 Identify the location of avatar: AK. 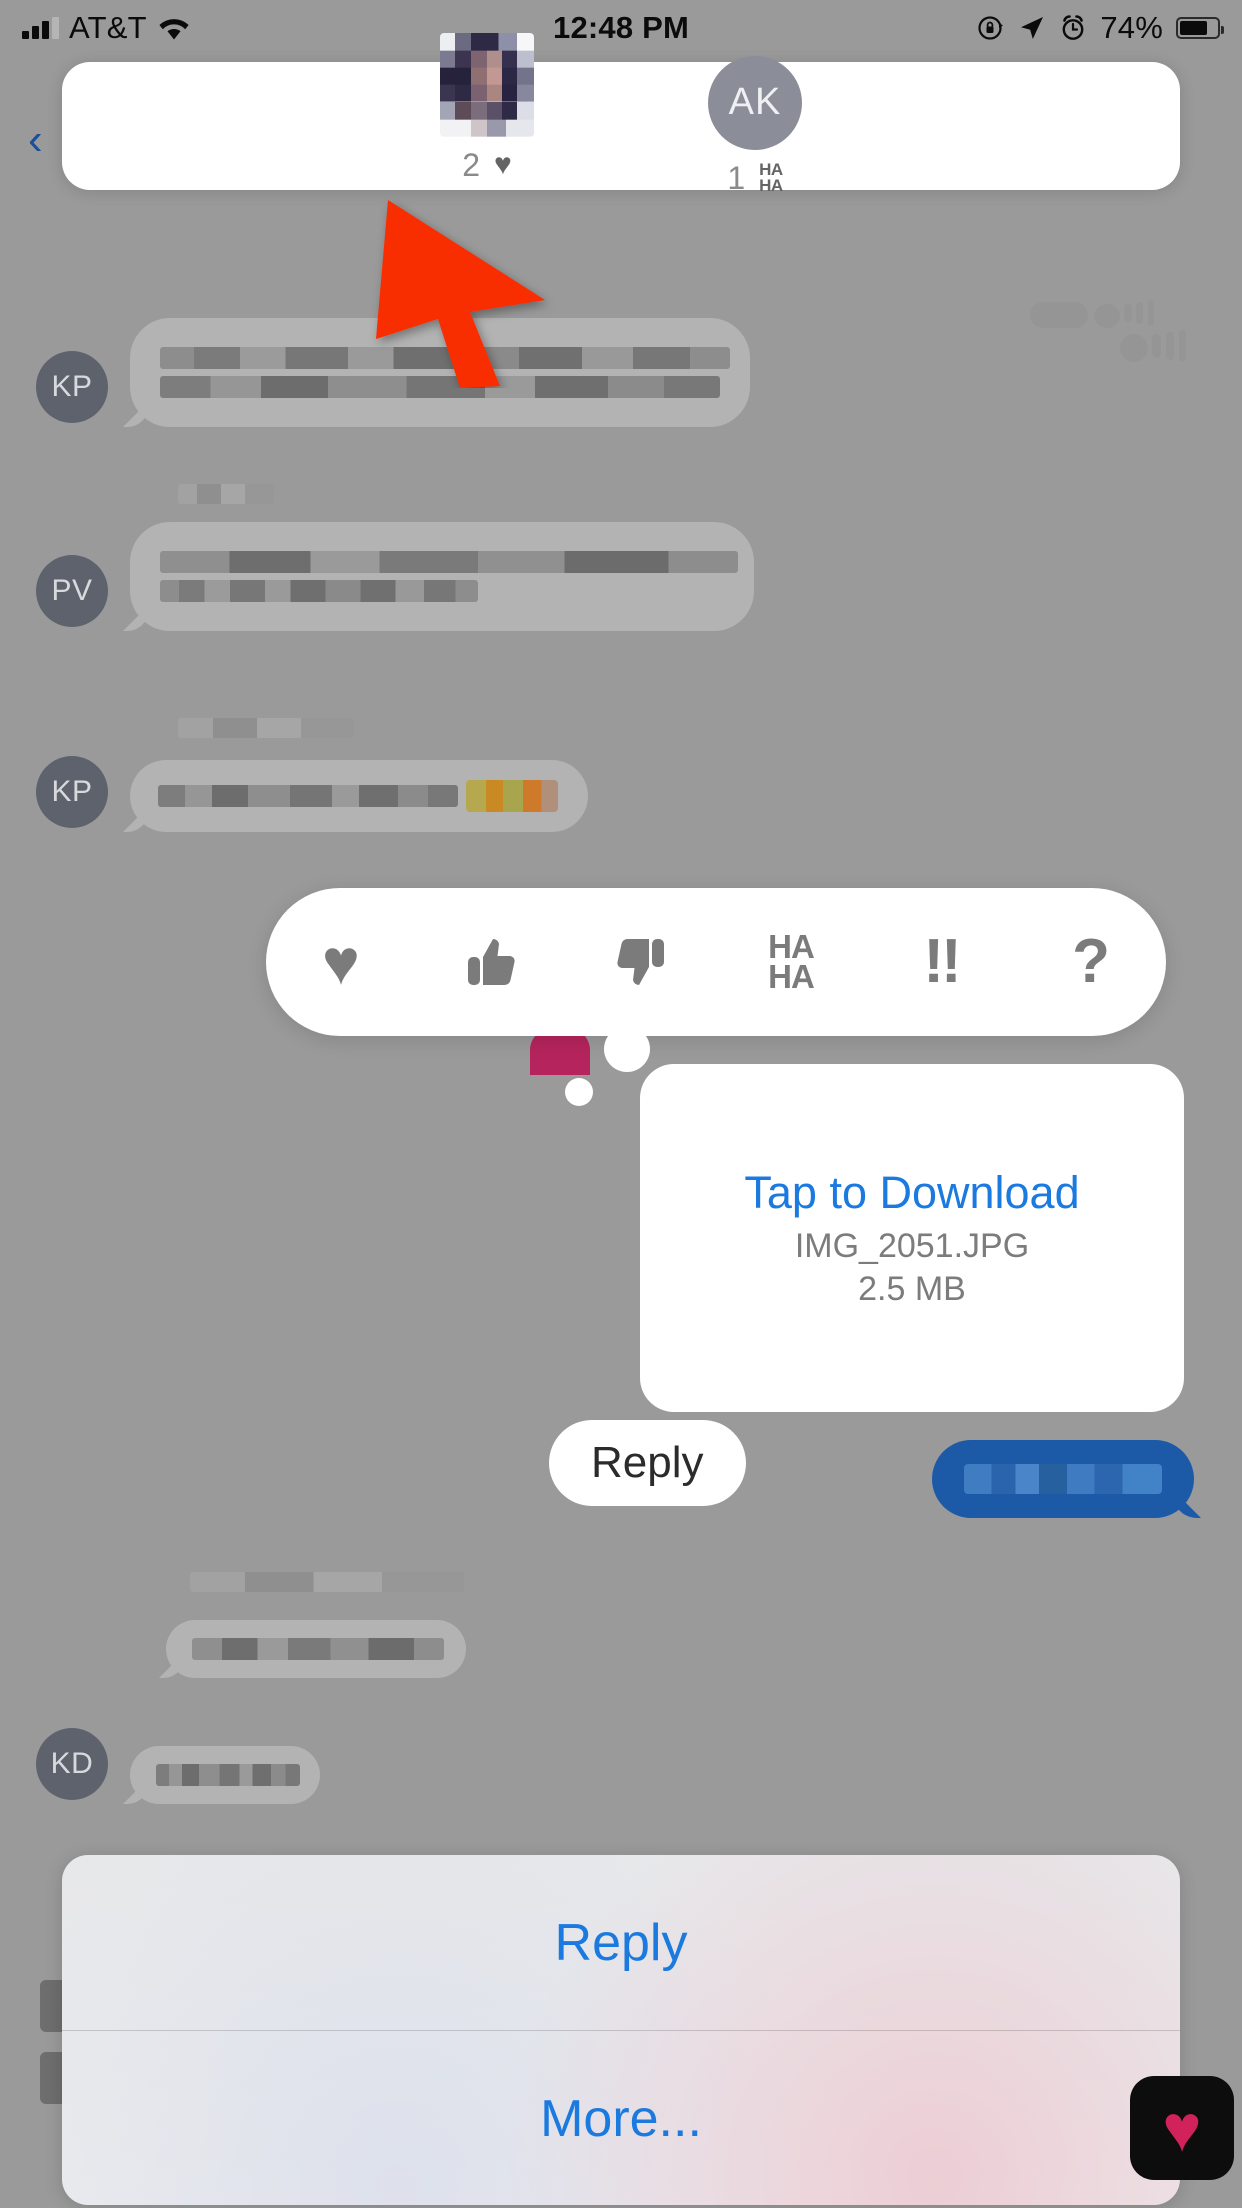
(755, 102).